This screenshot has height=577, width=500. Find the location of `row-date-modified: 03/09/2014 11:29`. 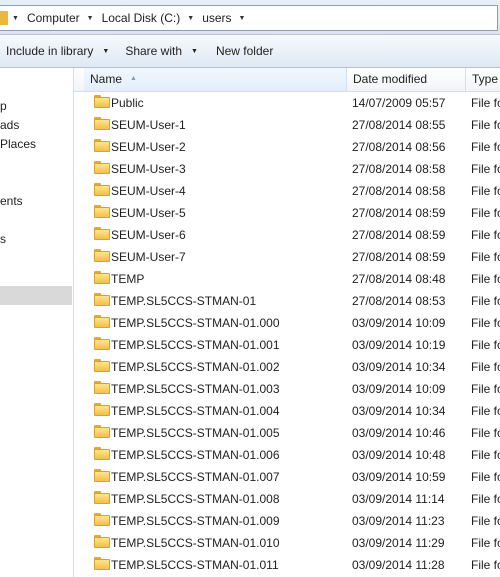

row-date-modified: 03/09/2014 11:29 is located at coordinates (398, 543).